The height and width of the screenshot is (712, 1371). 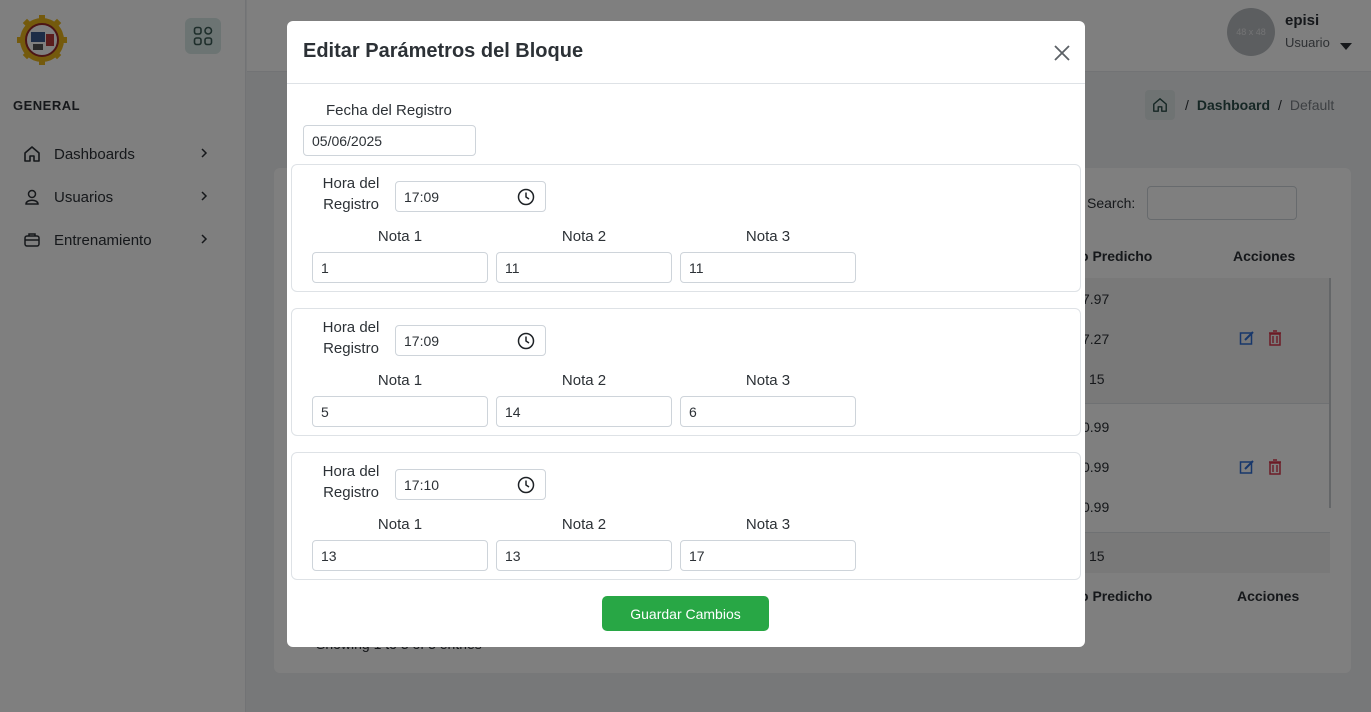 I want to click on nota-2-input: 13, so click(x=584, y=555).